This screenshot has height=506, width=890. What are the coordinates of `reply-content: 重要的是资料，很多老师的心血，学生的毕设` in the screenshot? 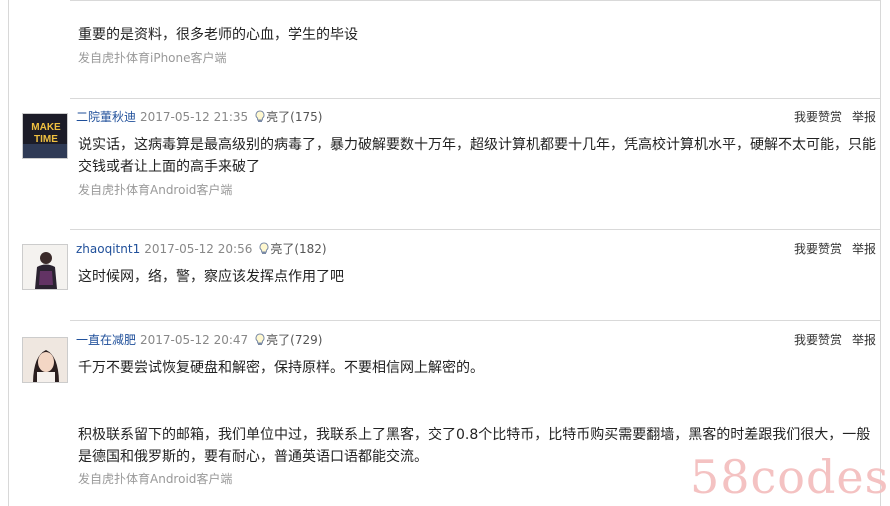 It's located at (218, 35).